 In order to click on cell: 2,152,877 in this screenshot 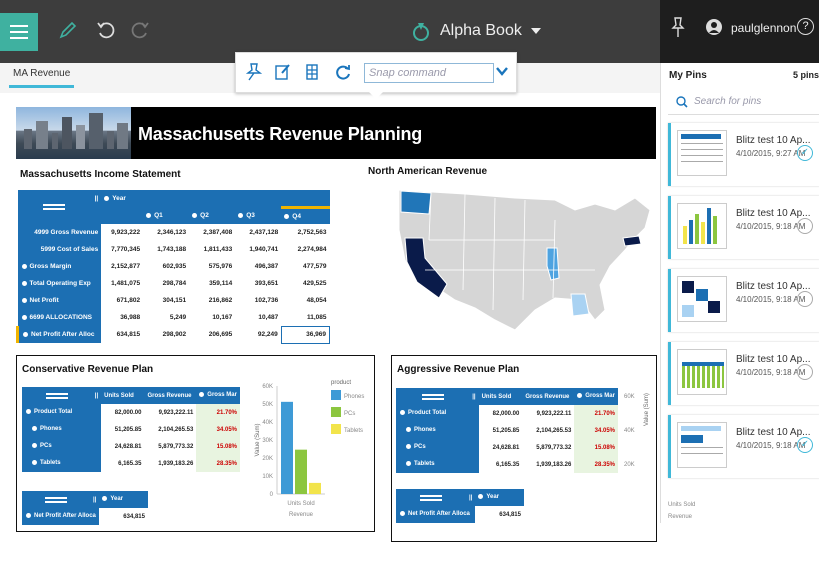, I will do `click(122, 266)`.